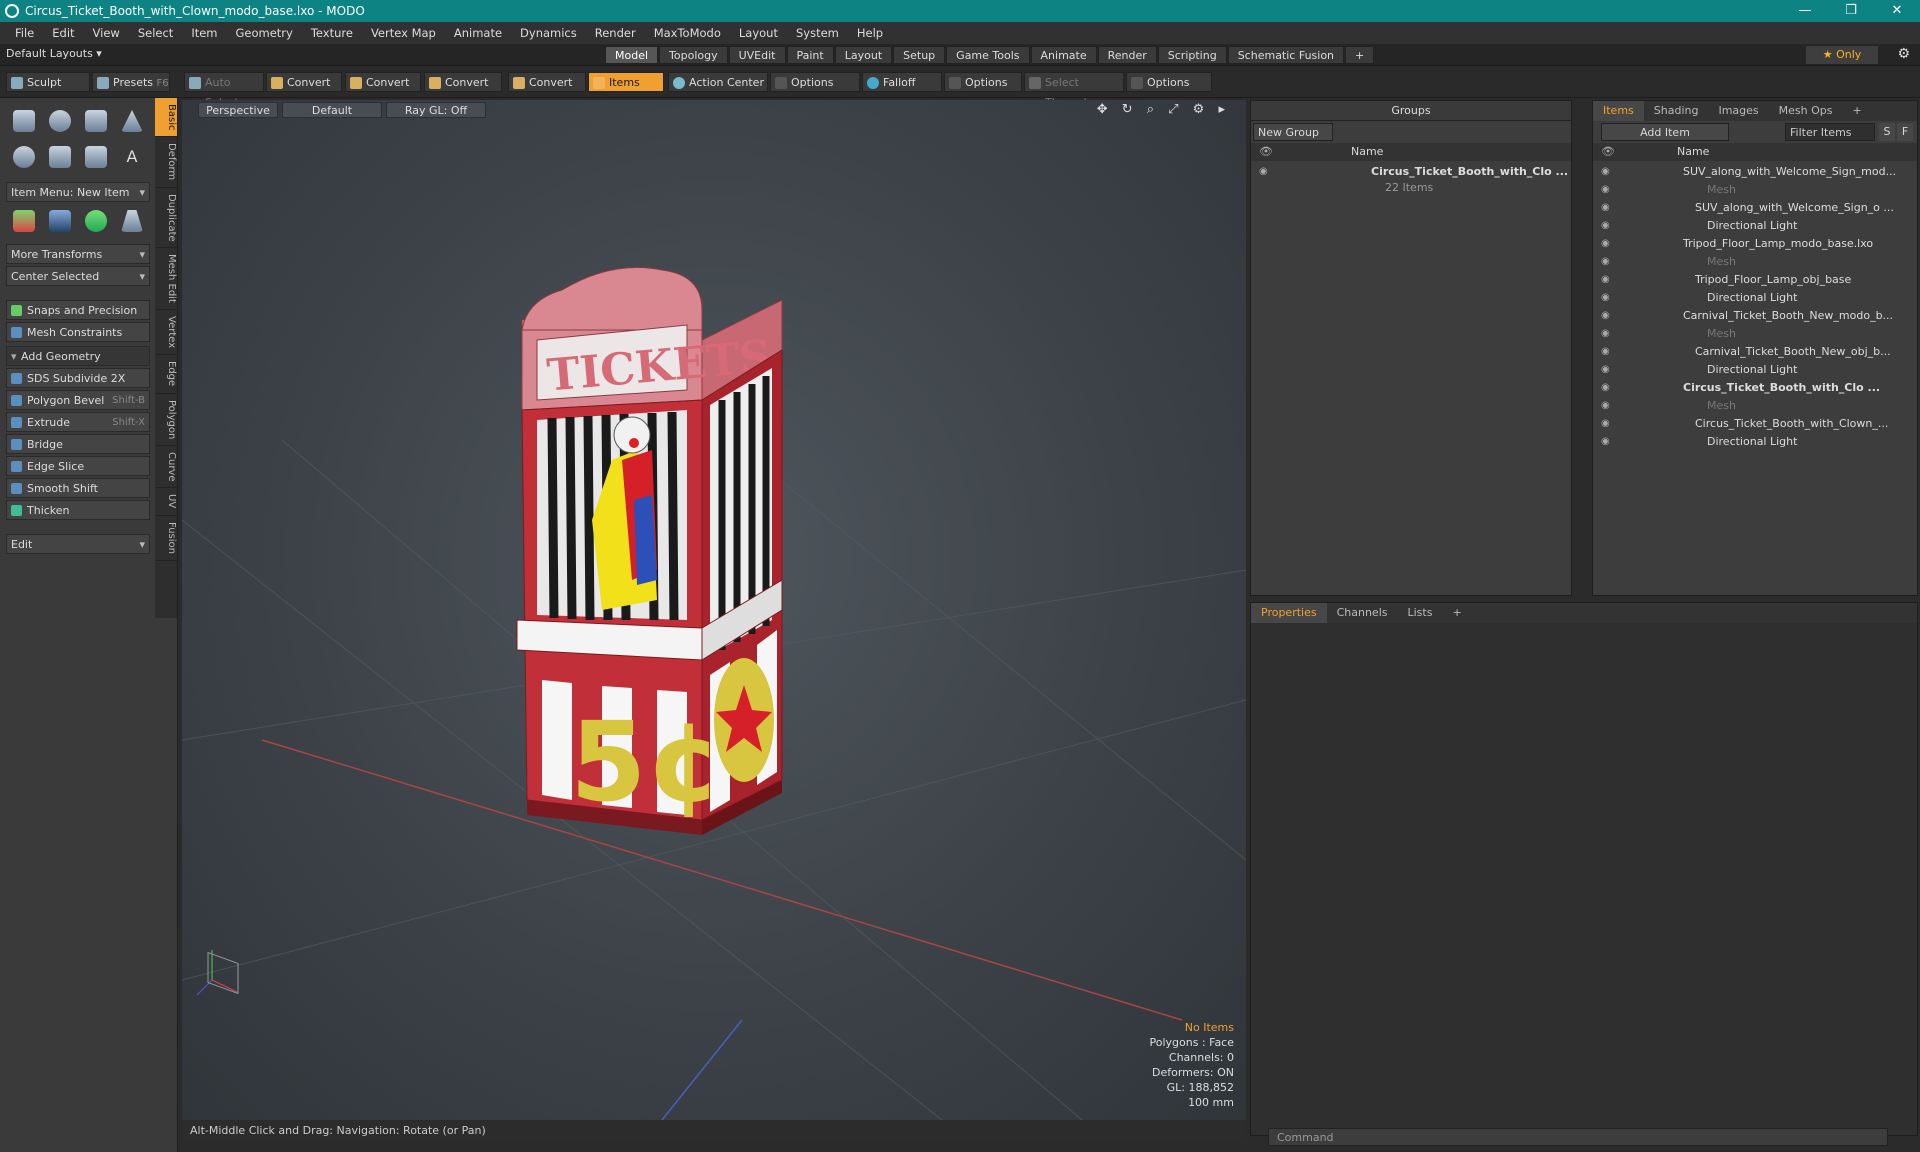 The width and height of the screenshot is (1920, 1152). Describe the element at coordinates (166, 333) in the screenshot. I see `vtab-vertex: Vertex` at that location.